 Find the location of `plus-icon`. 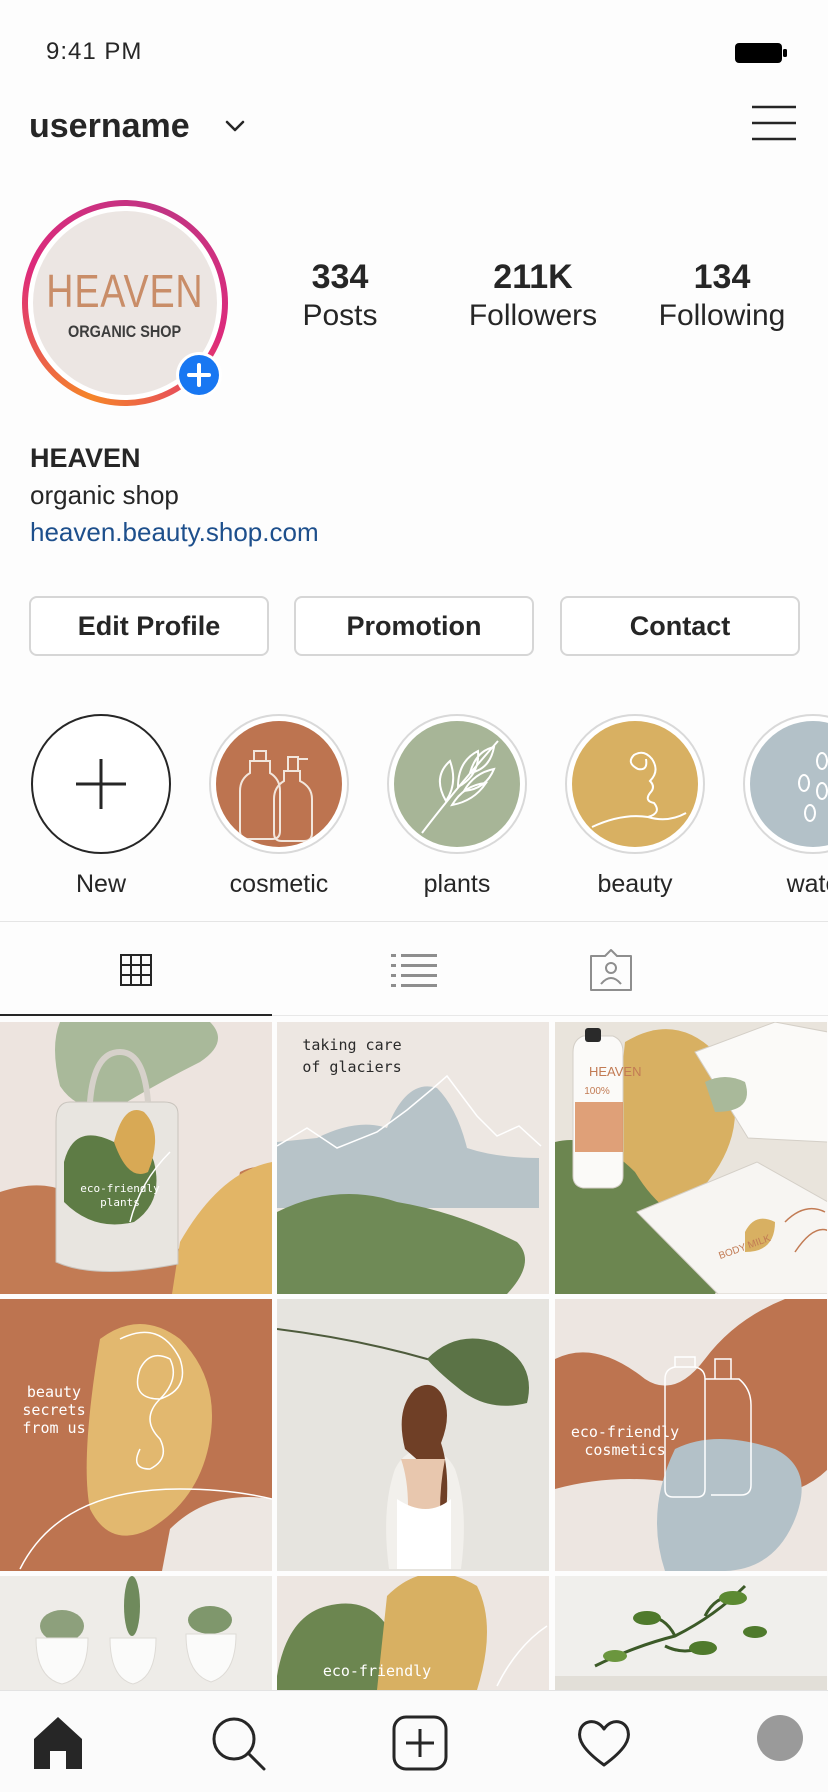

plus-icon is located at coordinates (101, 784).